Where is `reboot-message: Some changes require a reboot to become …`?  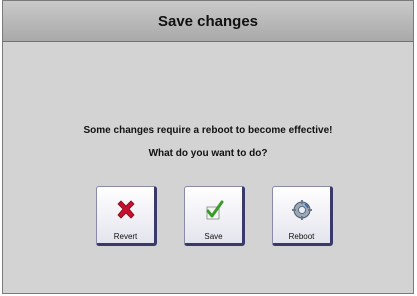 reboot-message: Some changes require a reboot to become … is located at coordinates (208, 130).